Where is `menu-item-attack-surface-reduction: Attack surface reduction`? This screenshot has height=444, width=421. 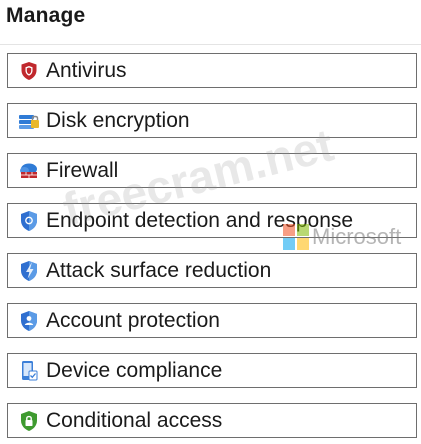 menu-item-attack-surface-reduction: Attack surface reduction is located at coordinates (212, 270).